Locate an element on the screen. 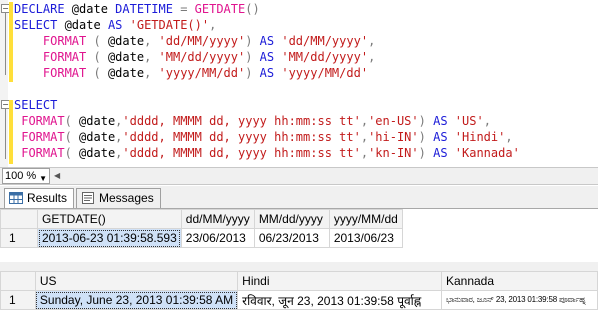  column-header: Kannada is located at coordinates (519, 281).